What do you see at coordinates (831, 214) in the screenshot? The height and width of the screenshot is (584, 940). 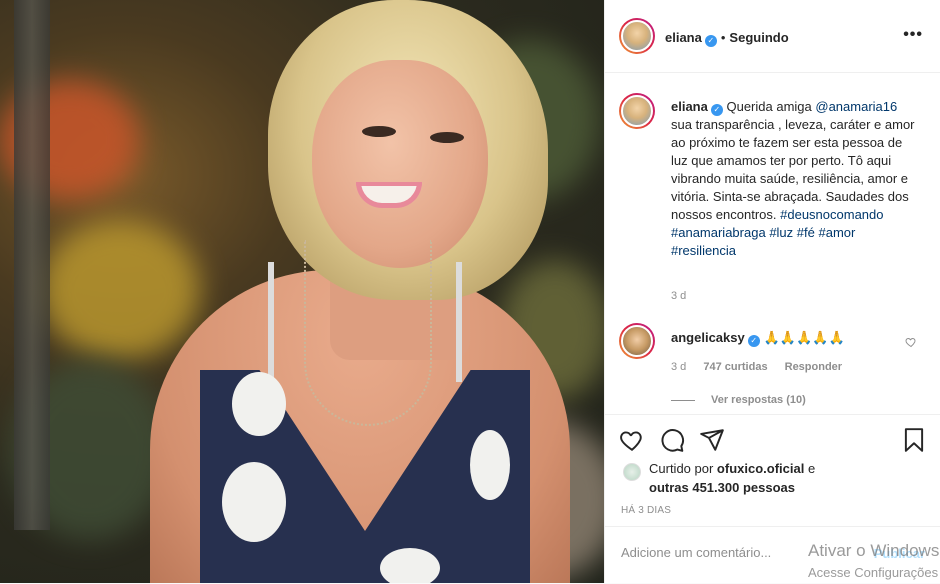 I see `hashtag-link: #deusnocomando` at bounding box center [831, 214].